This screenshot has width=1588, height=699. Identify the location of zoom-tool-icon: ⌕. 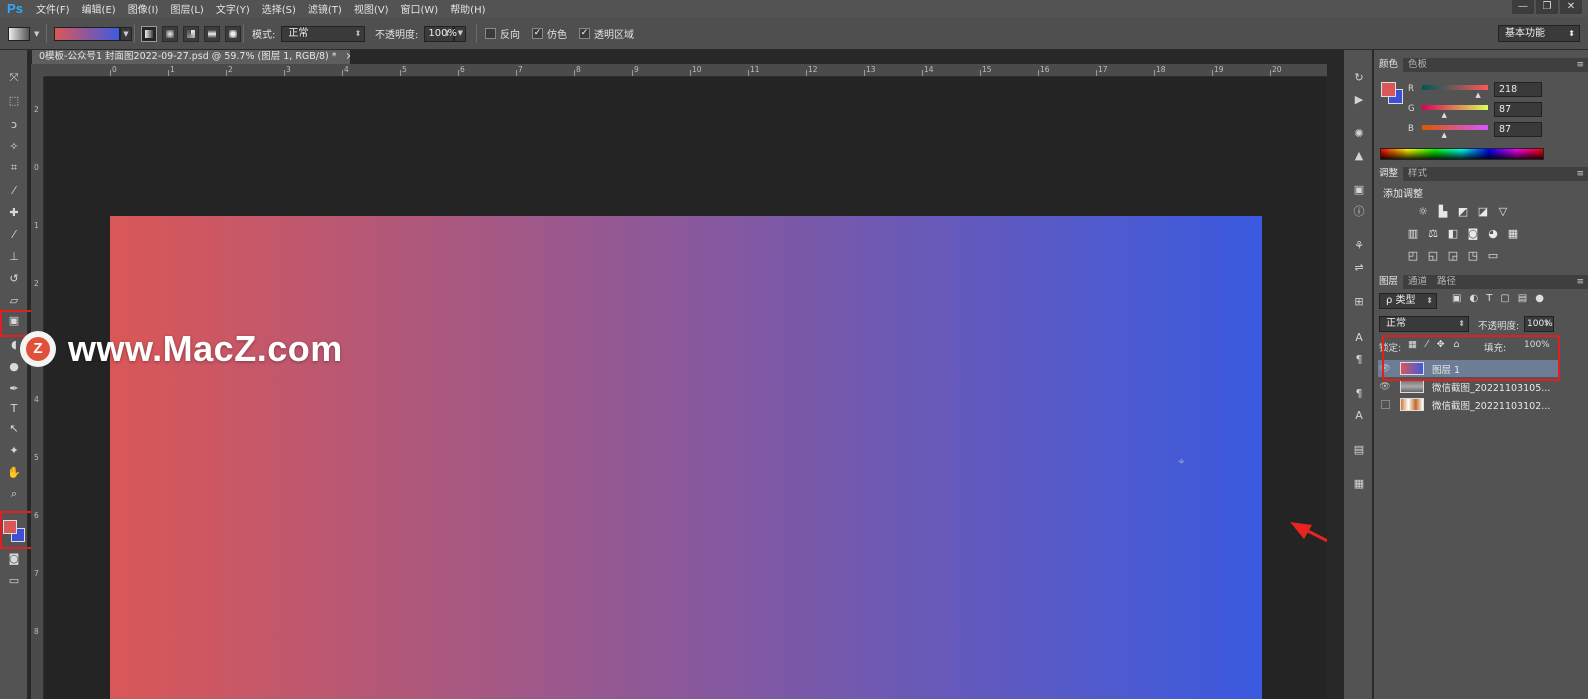
(14, 494).